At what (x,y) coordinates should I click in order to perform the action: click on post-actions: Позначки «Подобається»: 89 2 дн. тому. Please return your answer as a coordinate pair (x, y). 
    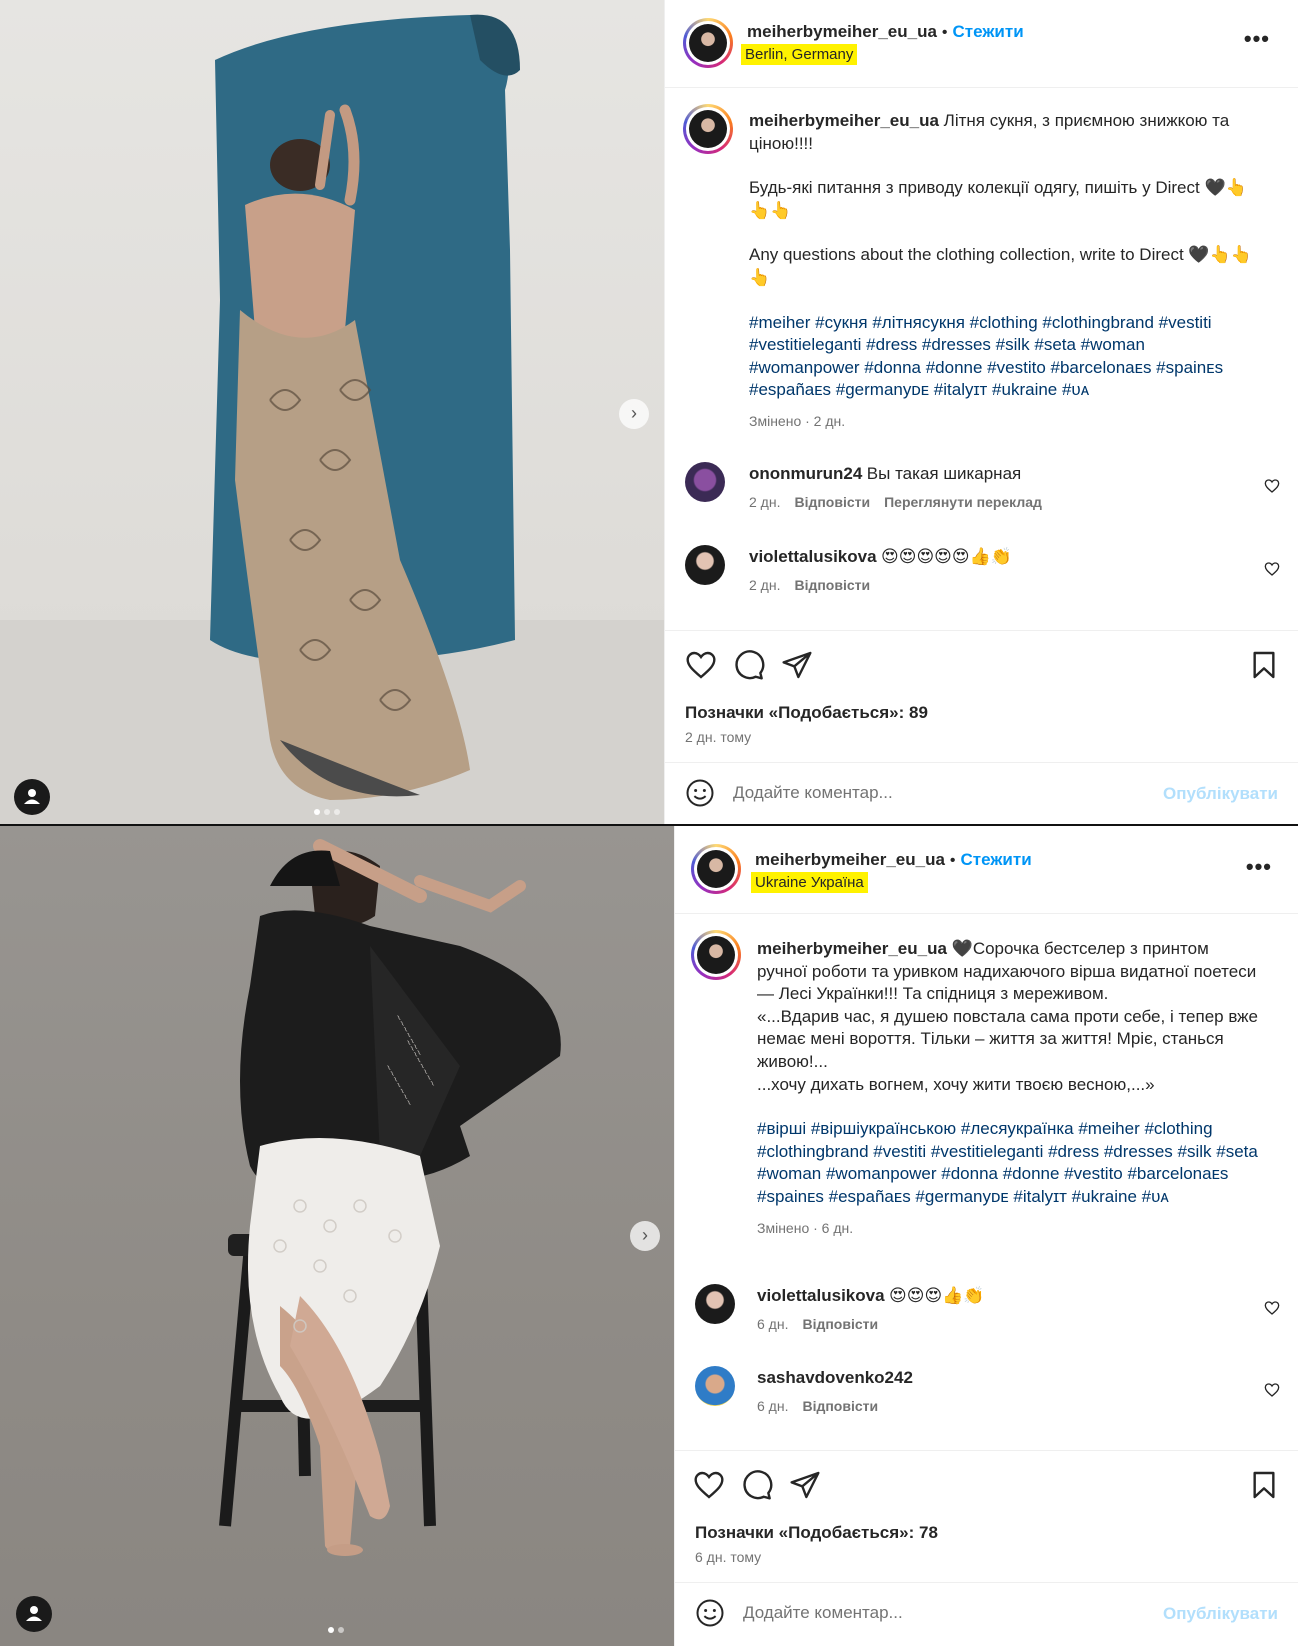
    Looking at the image, I should click on (981, 696).